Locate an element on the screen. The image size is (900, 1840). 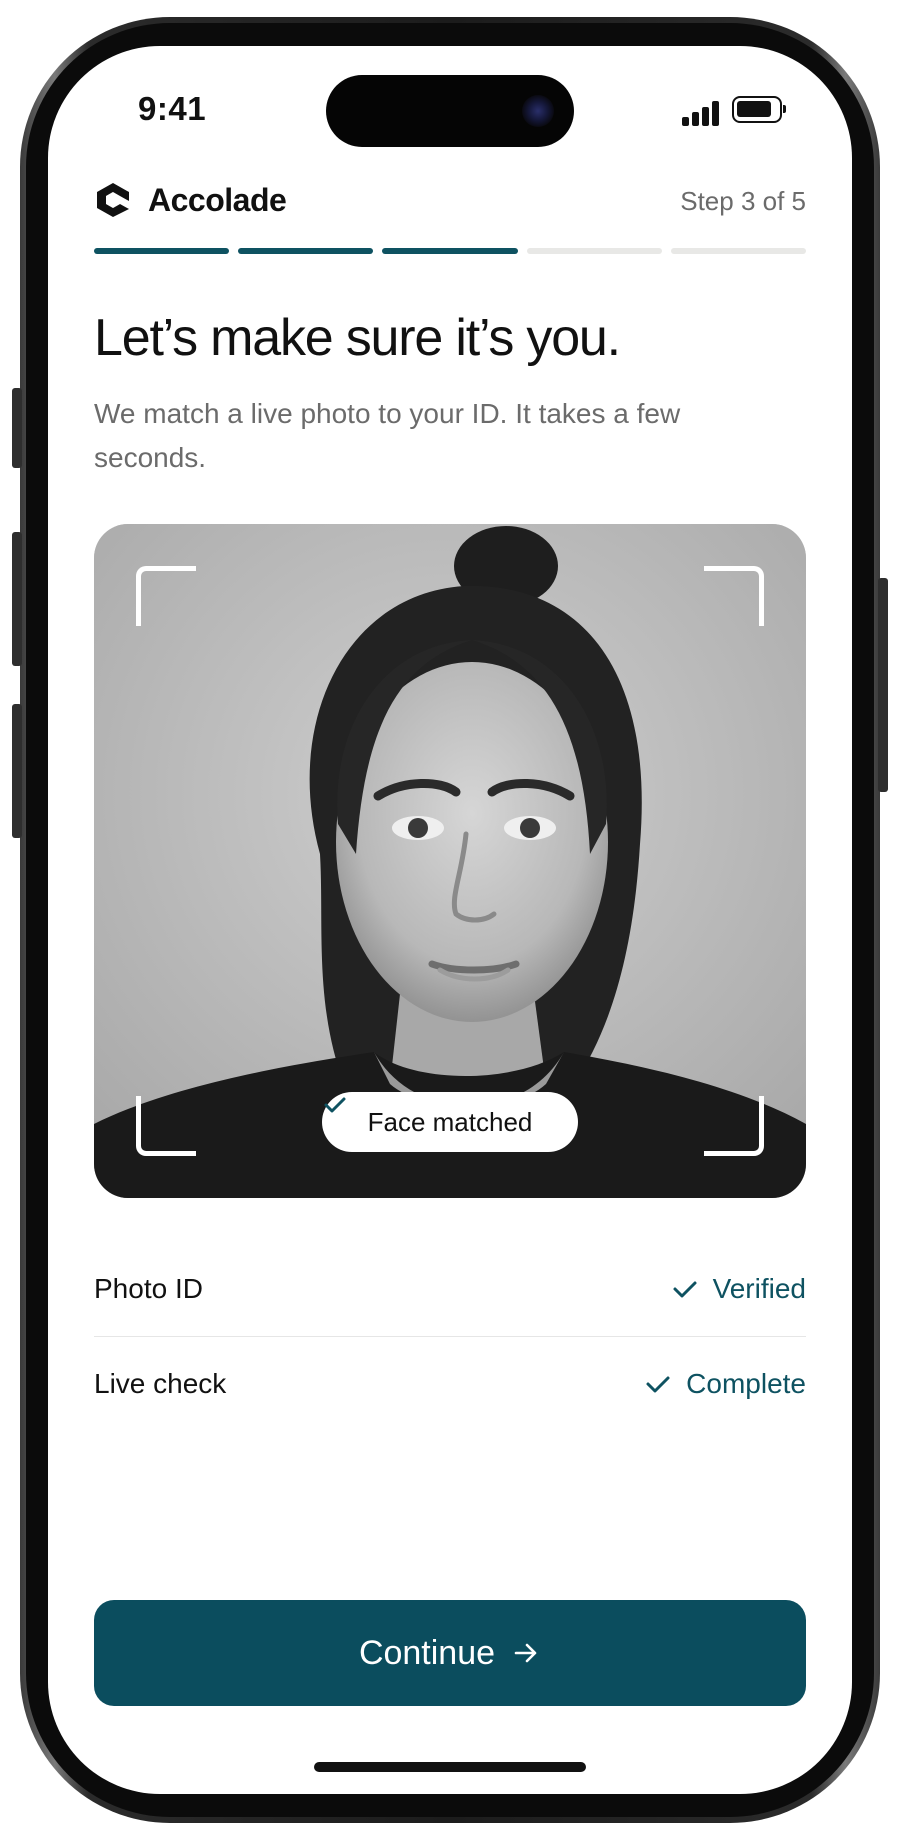
check-row-photo-id: Photo ID Verified is located at coordinates (450, 1289).